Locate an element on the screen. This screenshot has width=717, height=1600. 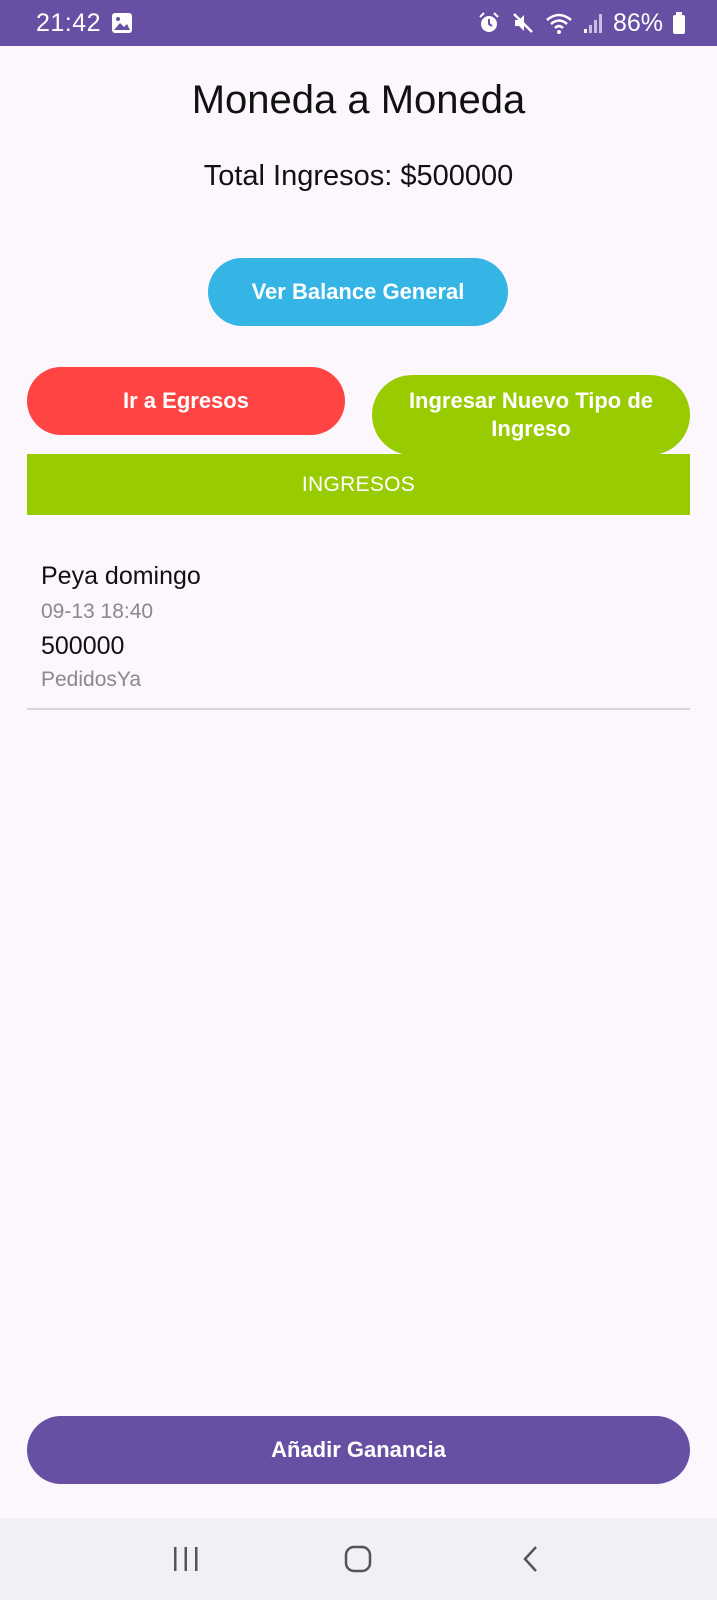
status-time: 21:42 is located at coordinates (69, 22).